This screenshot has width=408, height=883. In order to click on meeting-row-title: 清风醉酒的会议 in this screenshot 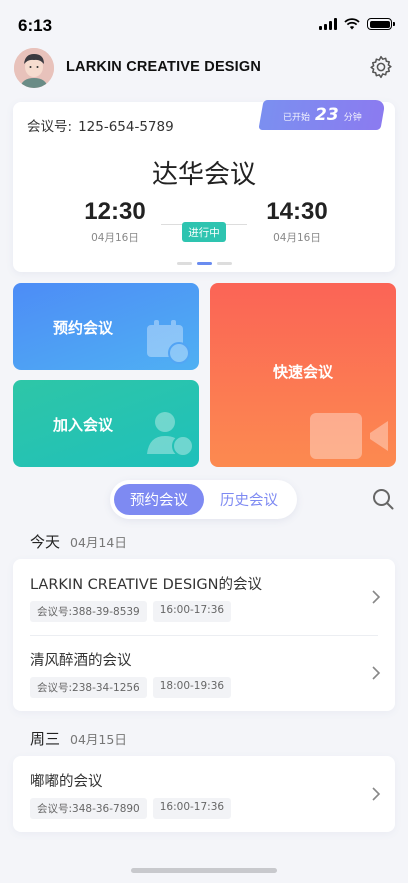, I will do `click(81, 661)`.